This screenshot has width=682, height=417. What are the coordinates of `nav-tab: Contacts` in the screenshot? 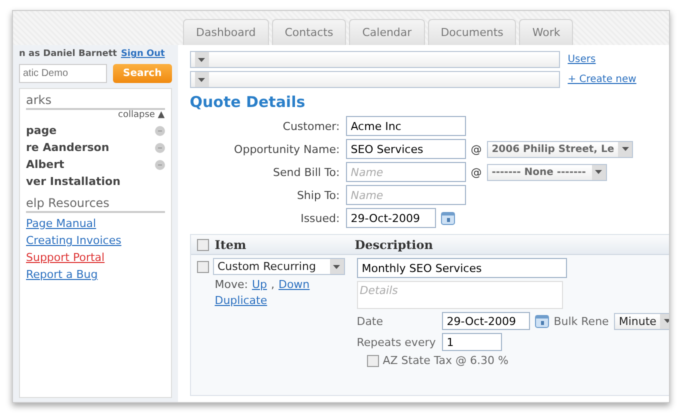 It's located at (309, 32).